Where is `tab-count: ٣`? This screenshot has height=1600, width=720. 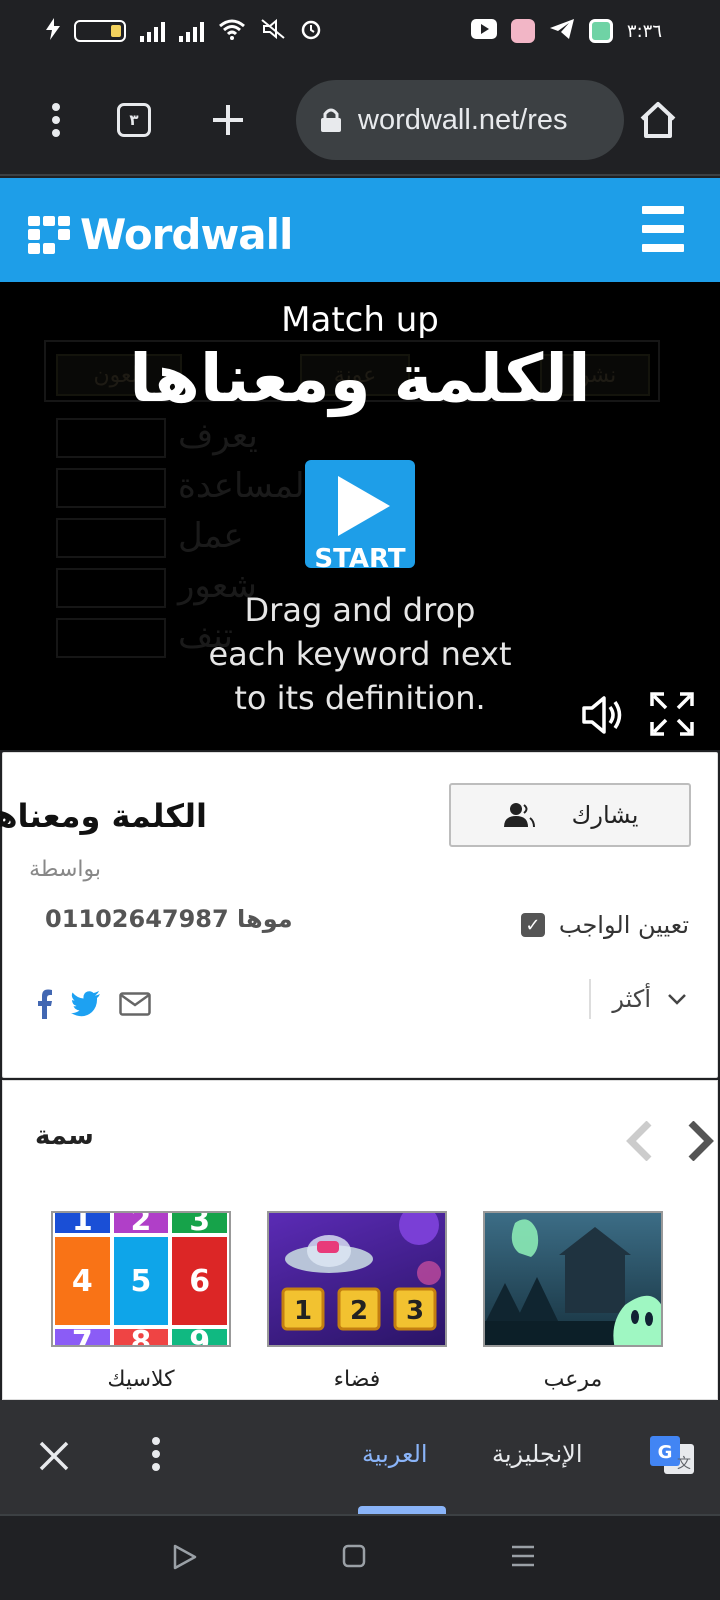
tab-count: ٣ is located at coordinates (134, 120).